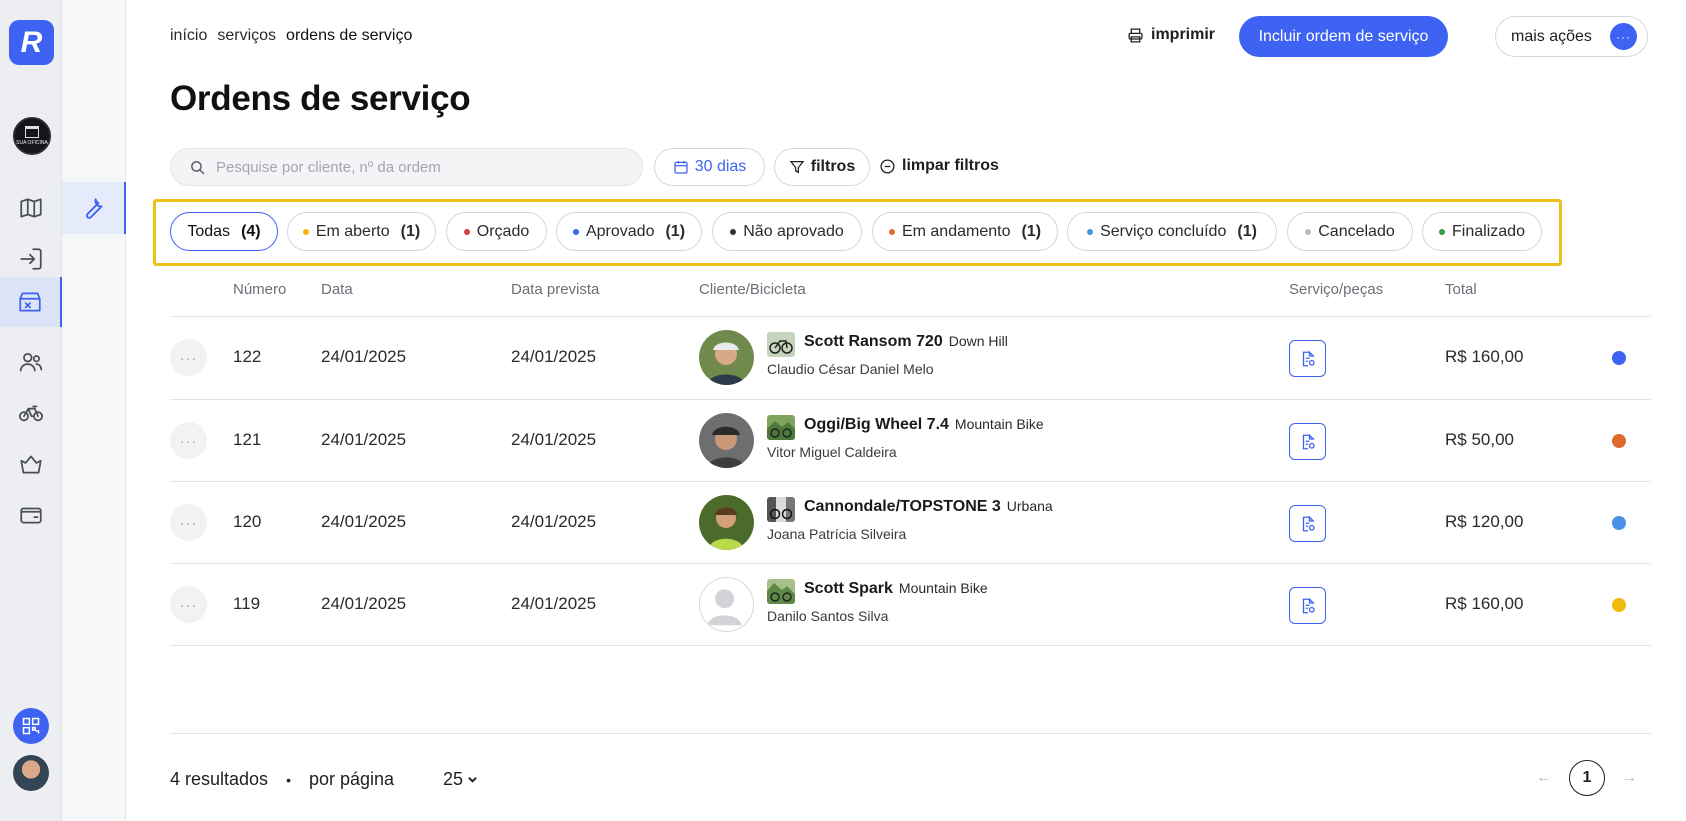 Image resolution: width=1686 pixels, height=821 pixels. Describe the element at coordinates (978, 341) in the screenshot. I see `bike-type: Down Hill` at that location.